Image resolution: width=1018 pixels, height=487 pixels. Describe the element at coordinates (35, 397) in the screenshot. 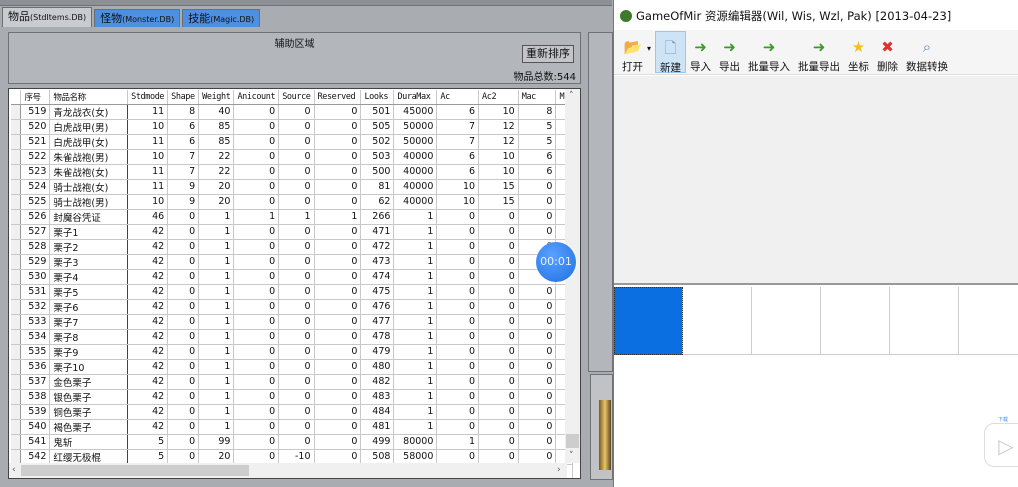

I see `table-cell: 538` at that location.